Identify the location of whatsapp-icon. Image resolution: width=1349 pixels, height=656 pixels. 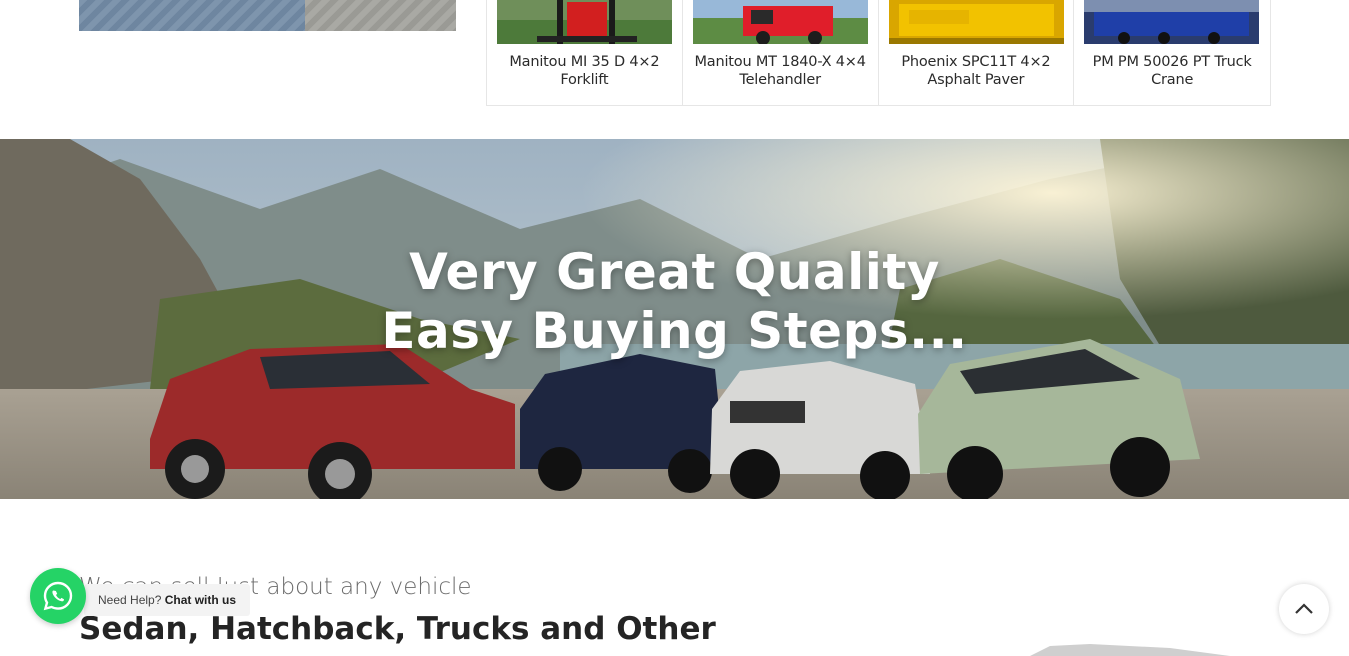
(58, 596).